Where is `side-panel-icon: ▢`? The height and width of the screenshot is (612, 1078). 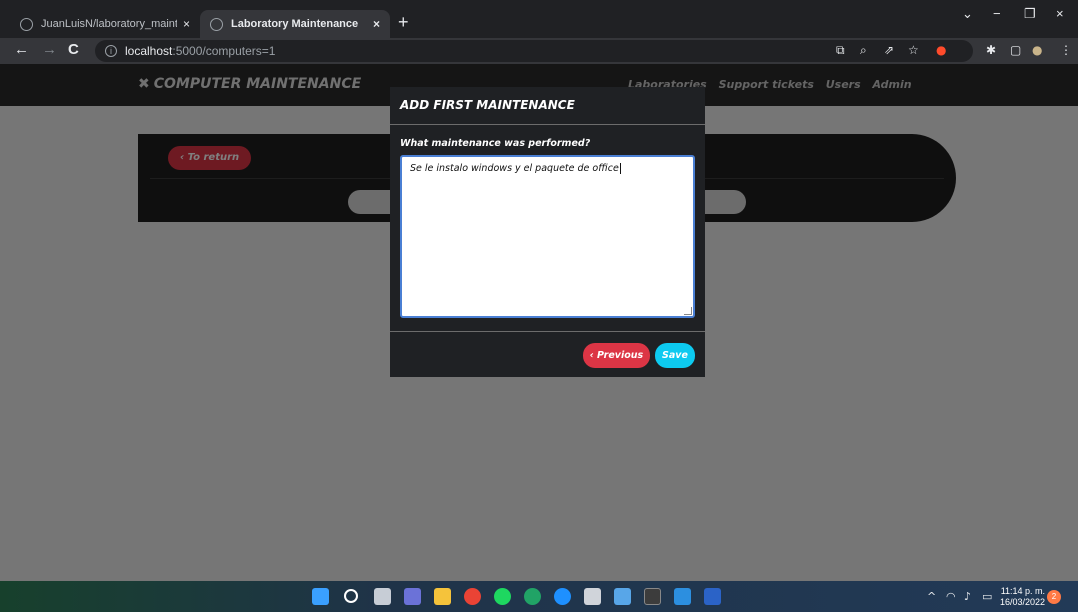 side-panel-icon: ▢ is located at coordinates (1015, 50).